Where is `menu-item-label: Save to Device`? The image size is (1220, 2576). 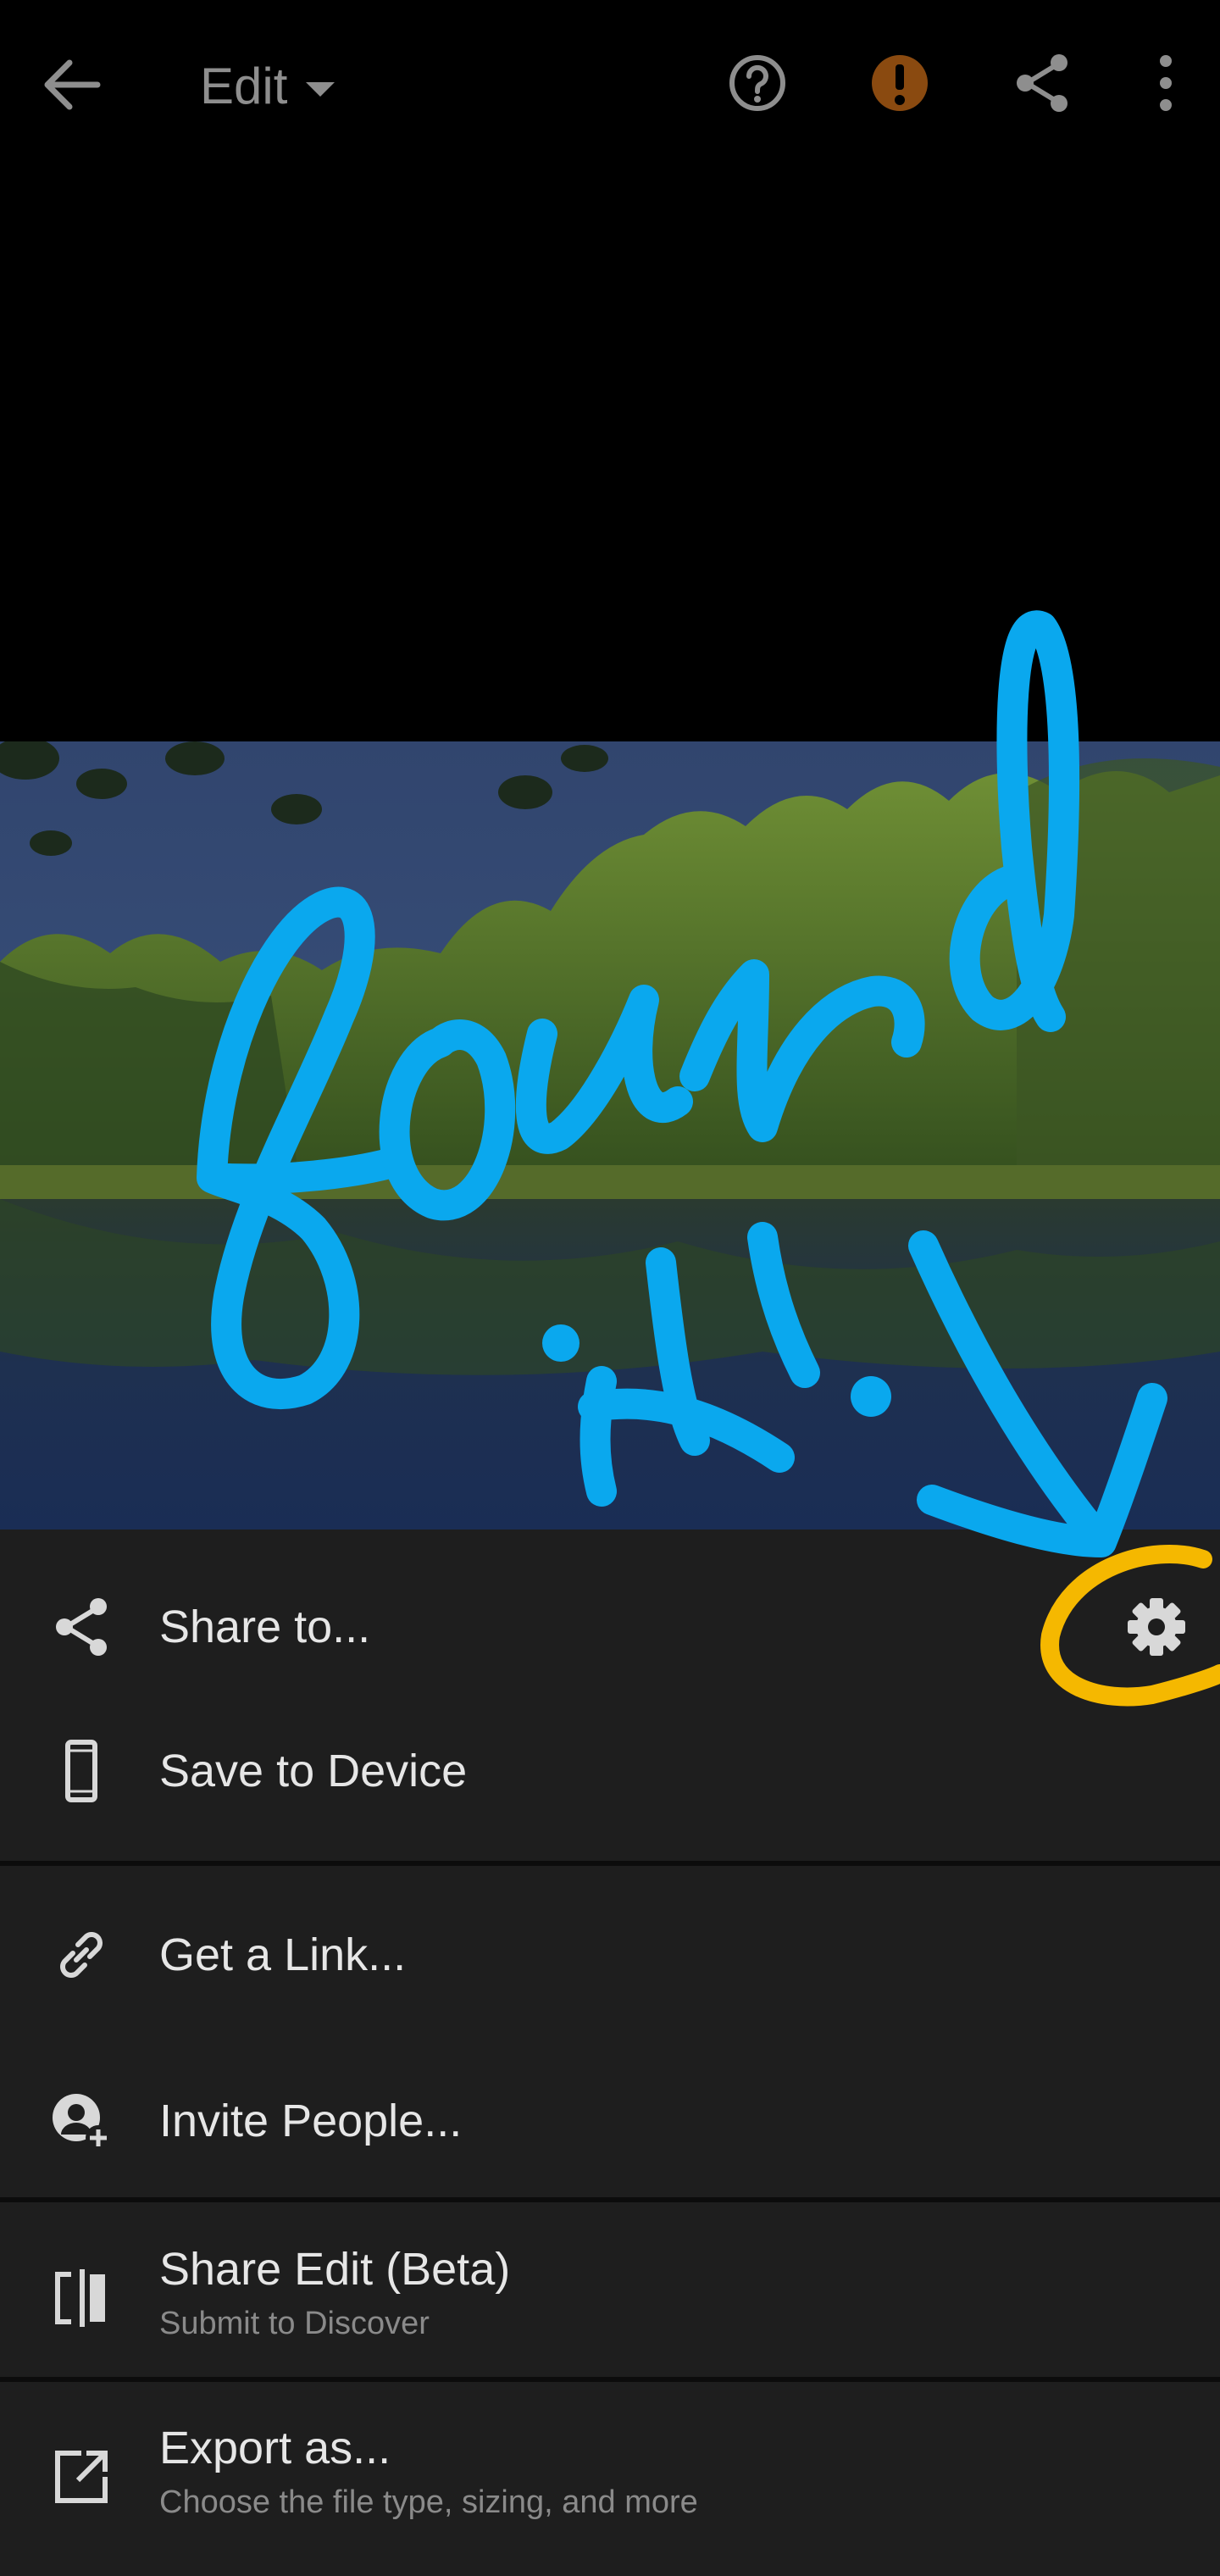 menu-item-label: Save to Device is located at coordinates (313, 1771).